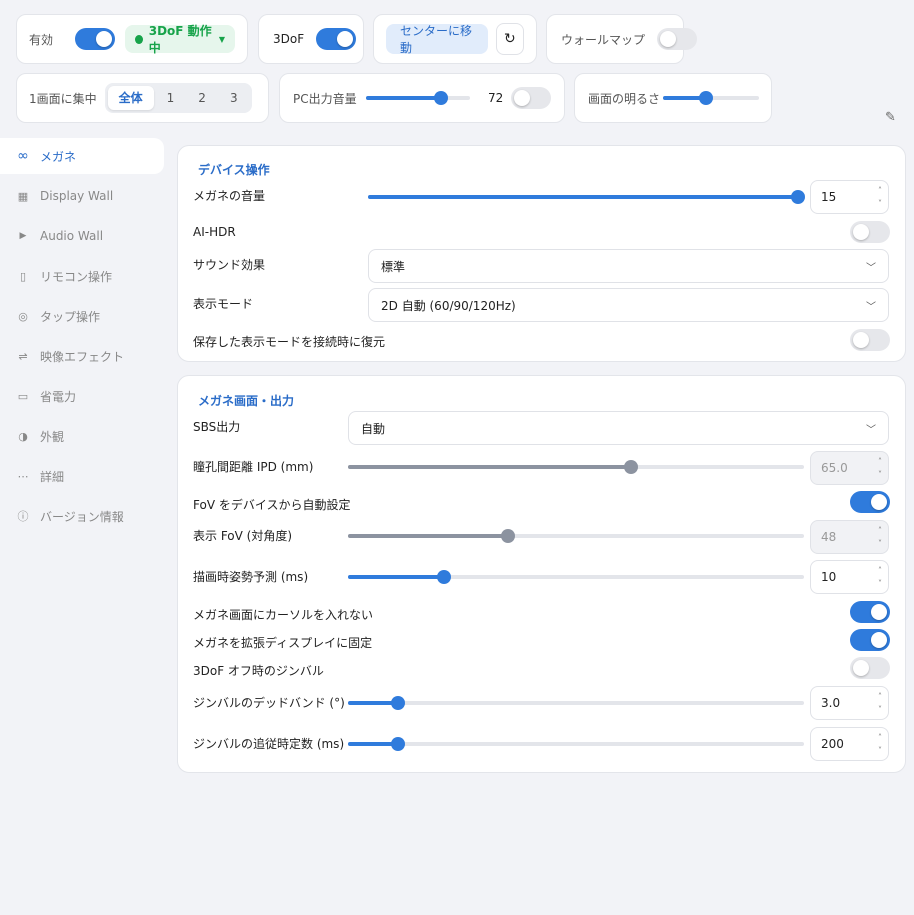 The image size is (914, 915). I want to click on center-button: センターに移動, so click(437, 39).